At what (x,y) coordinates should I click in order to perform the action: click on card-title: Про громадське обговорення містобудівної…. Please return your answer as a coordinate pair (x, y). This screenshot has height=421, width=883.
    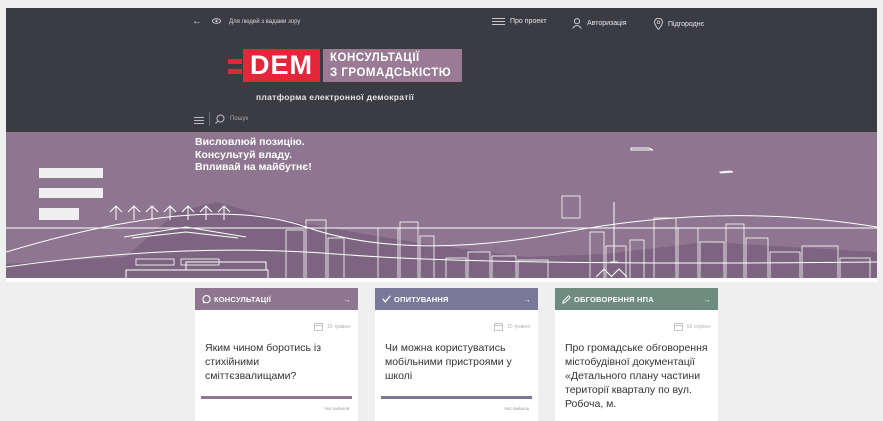
    Looking at the image, I should click on (636, 371).